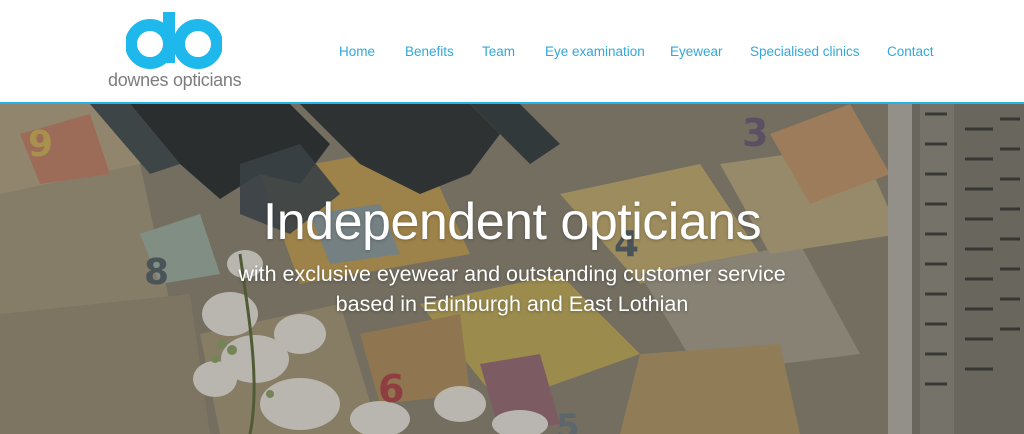 The width and height of the screenshot is (1024, 434). What do you see at coordinates (429, 51) in the screenshot?
I see `nav-benefits: Benefits` at bounding box center [429, 51].